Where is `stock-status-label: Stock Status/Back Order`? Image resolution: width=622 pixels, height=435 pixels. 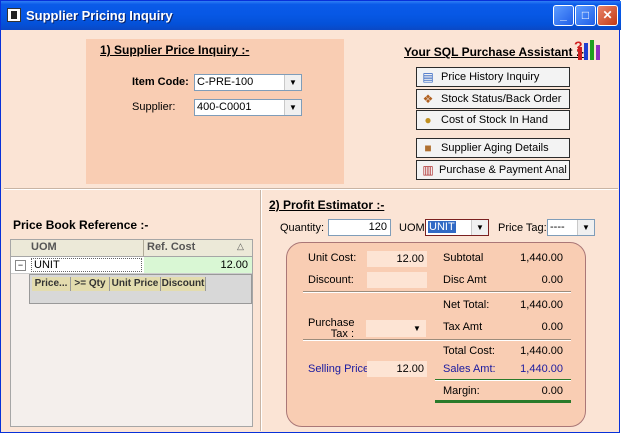 stock-status-label: Stock Status/Back Order is located at coordinates (501, 99).